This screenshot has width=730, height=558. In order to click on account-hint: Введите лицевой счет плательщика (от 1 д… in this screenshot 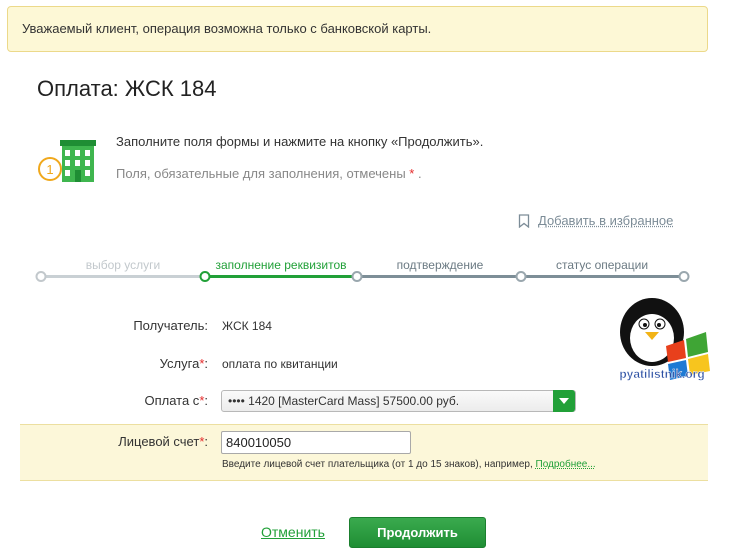, I will do `click(409, 464)`.